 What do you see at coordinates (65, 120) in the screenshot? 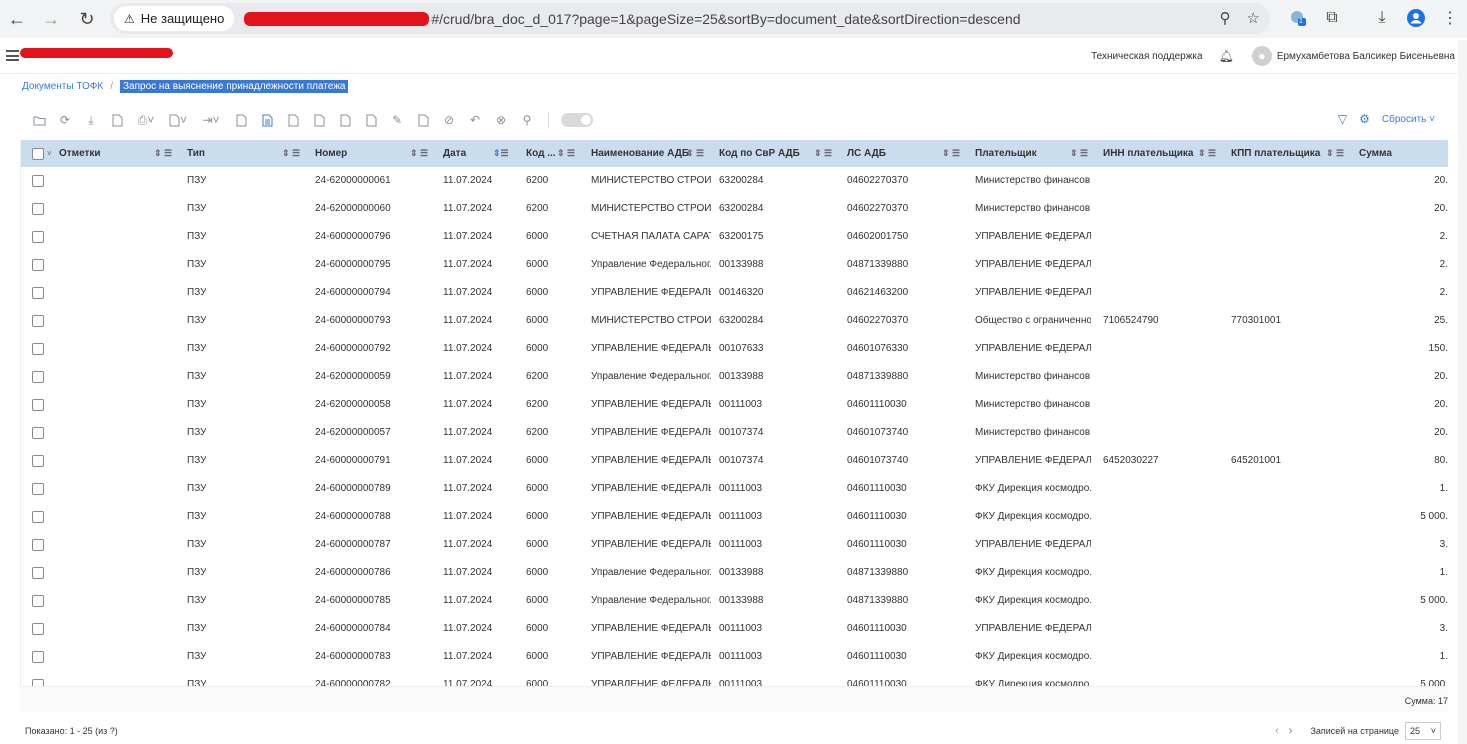
I see `refresh-icon: ⟳` at bounding box center [65, 120].